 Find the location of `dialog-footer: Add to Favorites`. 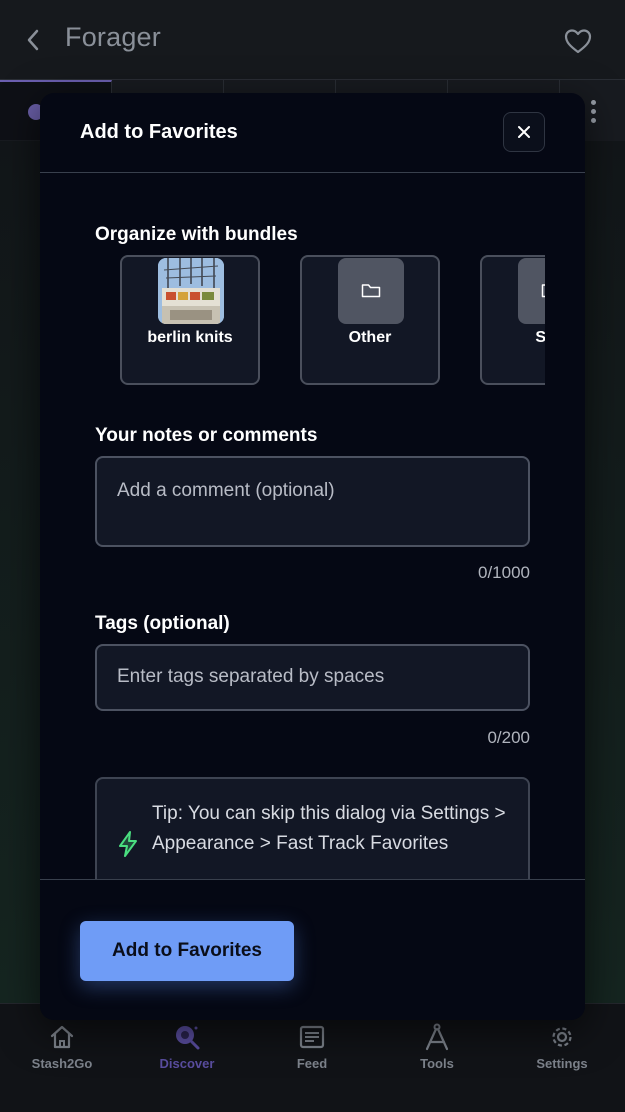

dialog-footer: Add to Favorites is located at coordinates (312, 949).